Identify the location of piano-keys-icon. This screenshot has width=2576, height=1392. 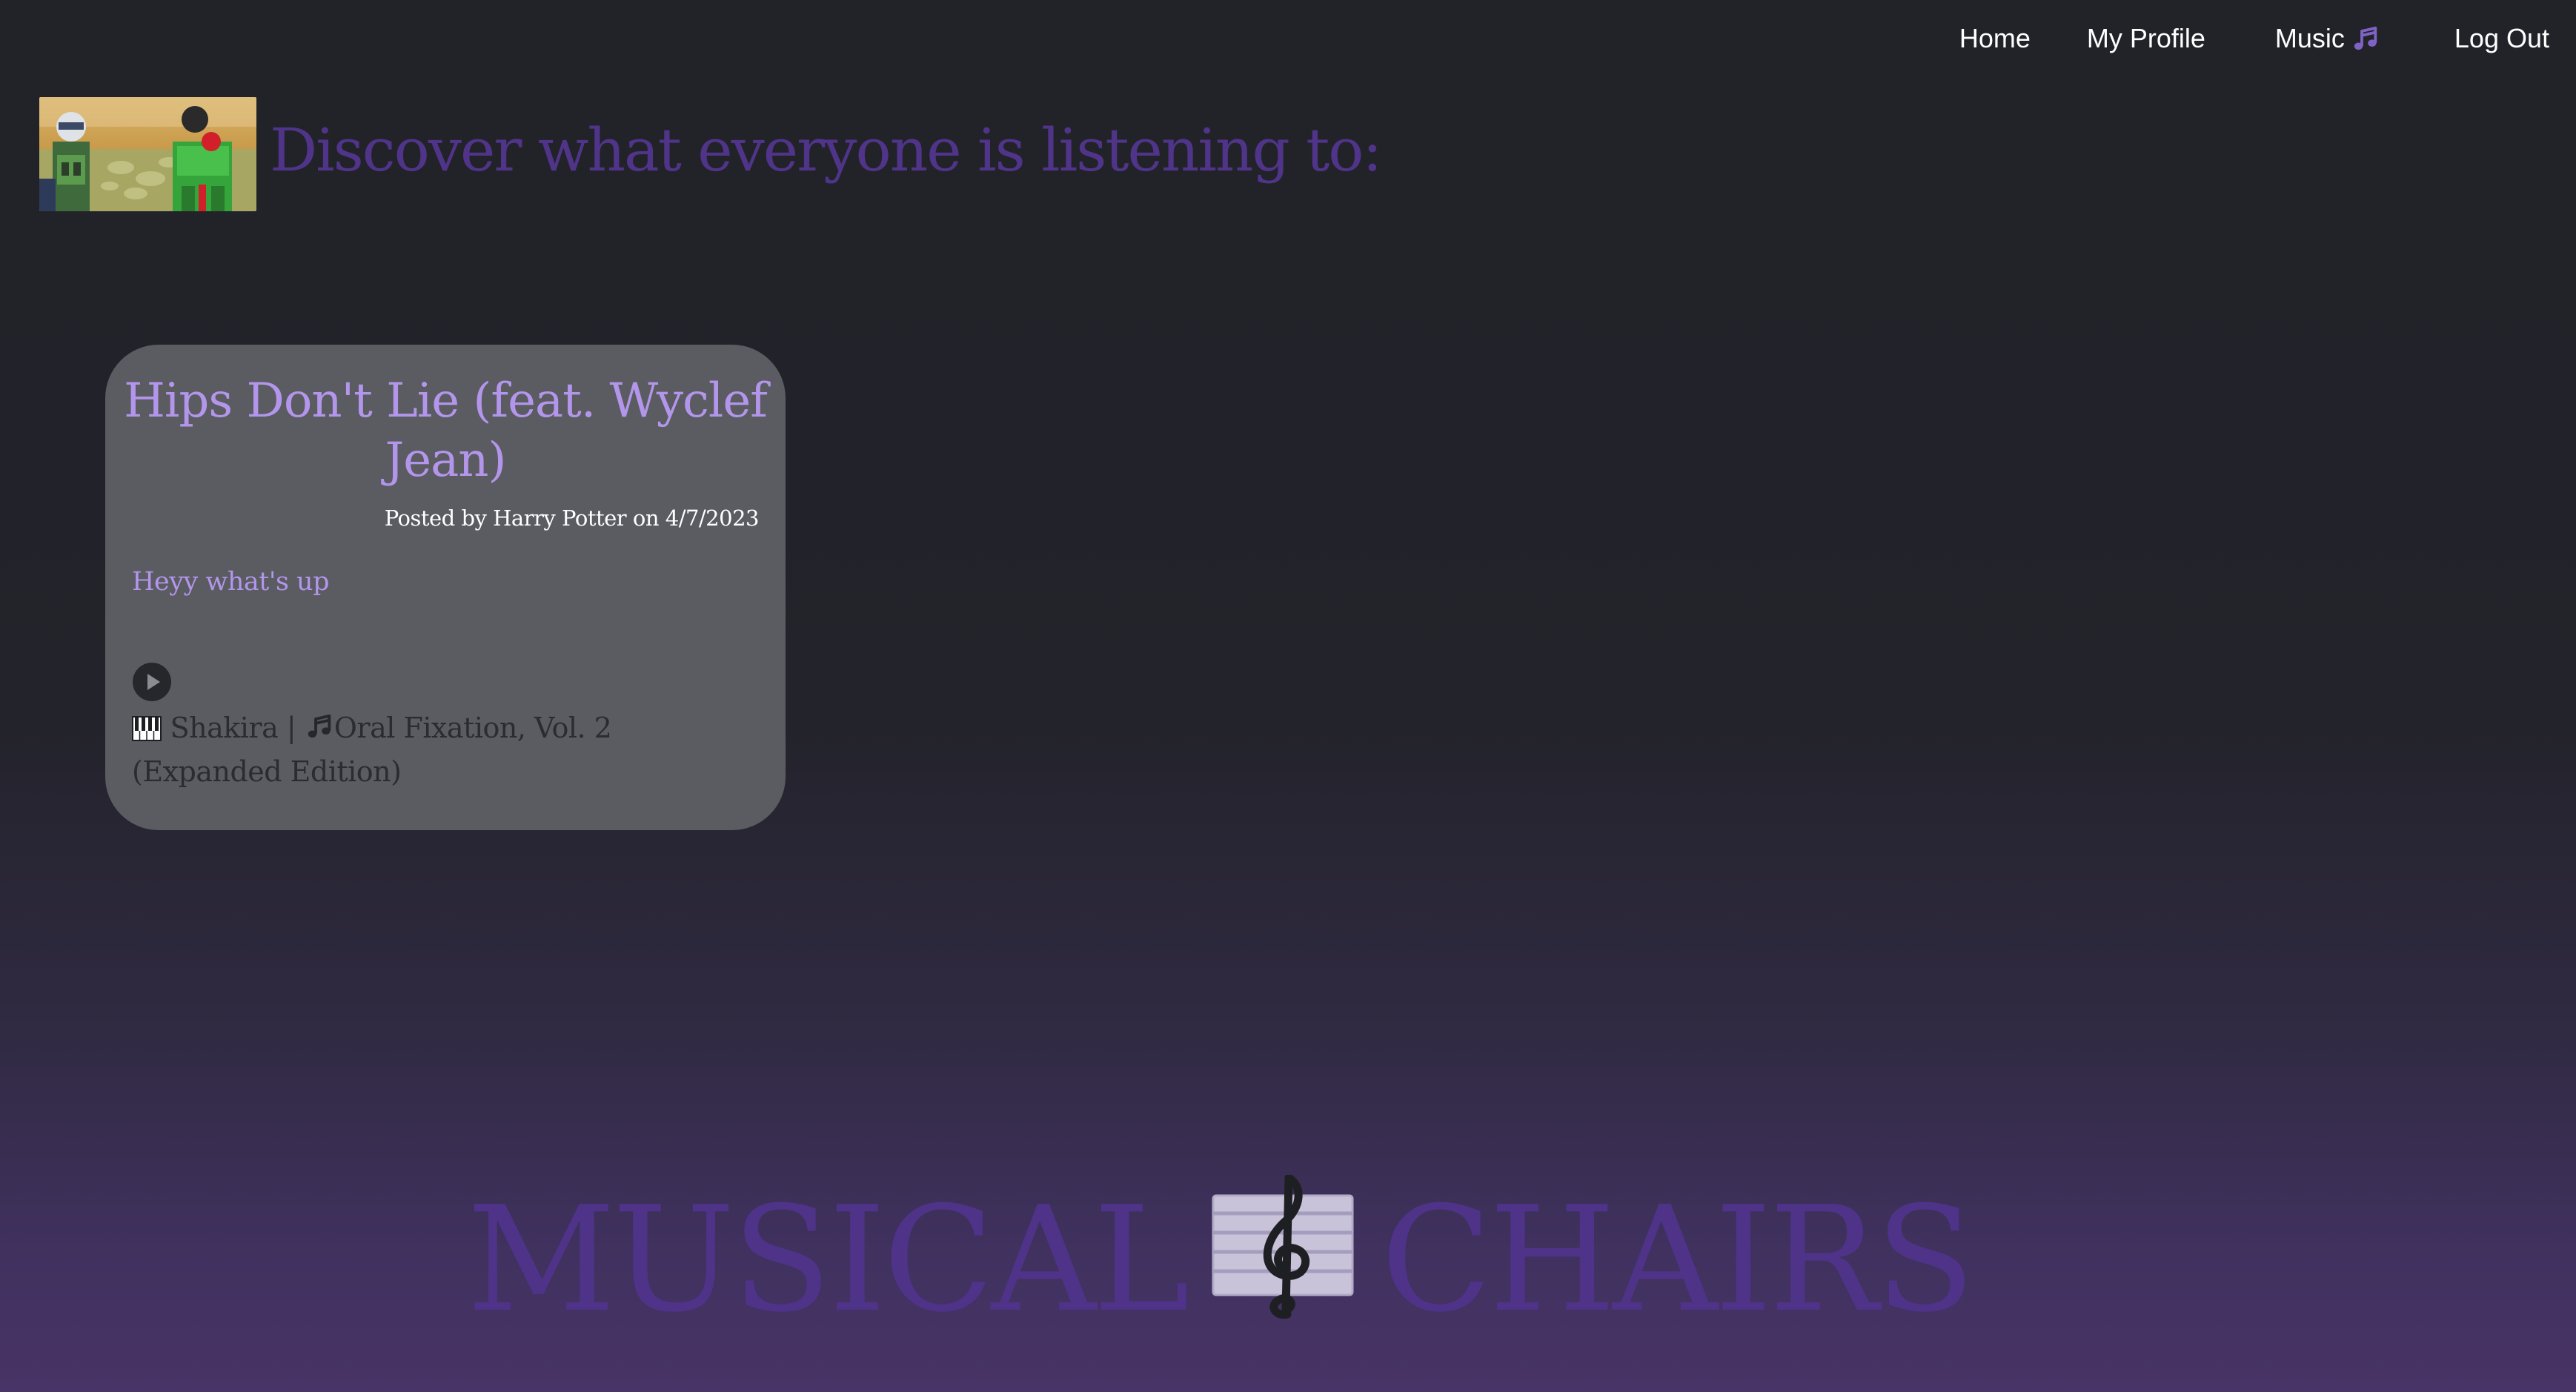
(147, 732).